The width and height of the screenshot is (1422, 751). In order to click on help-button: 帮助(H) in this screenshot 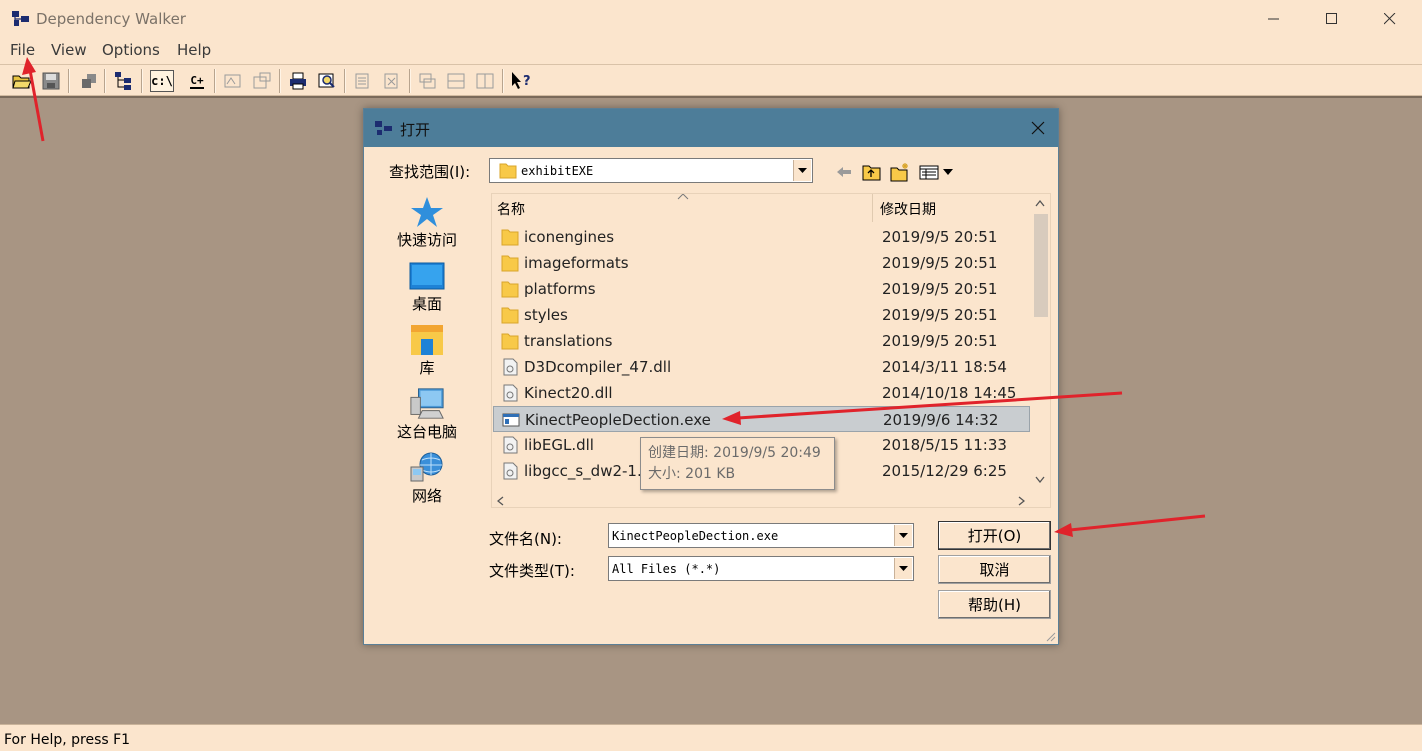, I will do `click(994, 604)`.